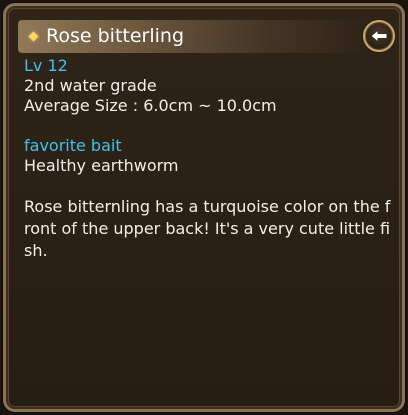 This screenshot has width=408, height=415. I want to click on back-arrow-icon, so click(379, 36).